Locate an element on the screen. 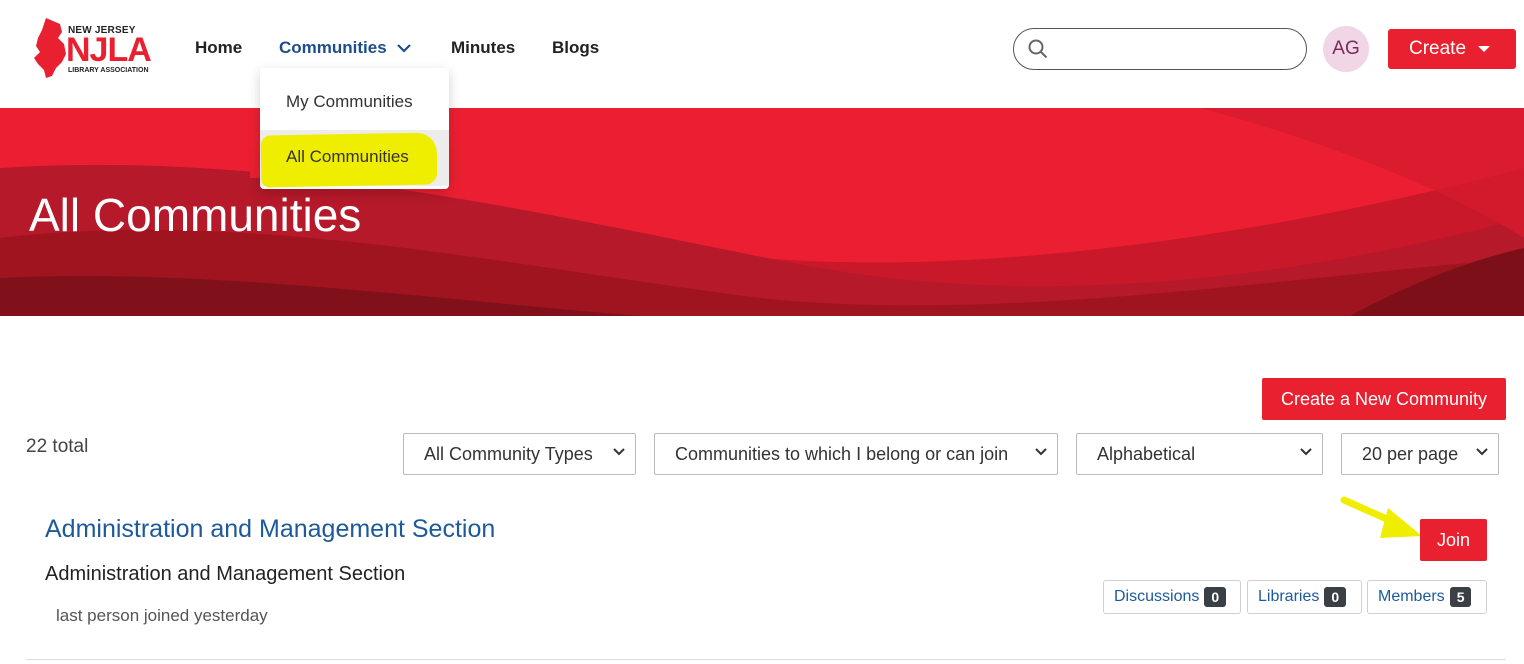 The height and width of the screenshot is (664, 1524). community-type-value: All Community Types is located at coordinates (508, 453).